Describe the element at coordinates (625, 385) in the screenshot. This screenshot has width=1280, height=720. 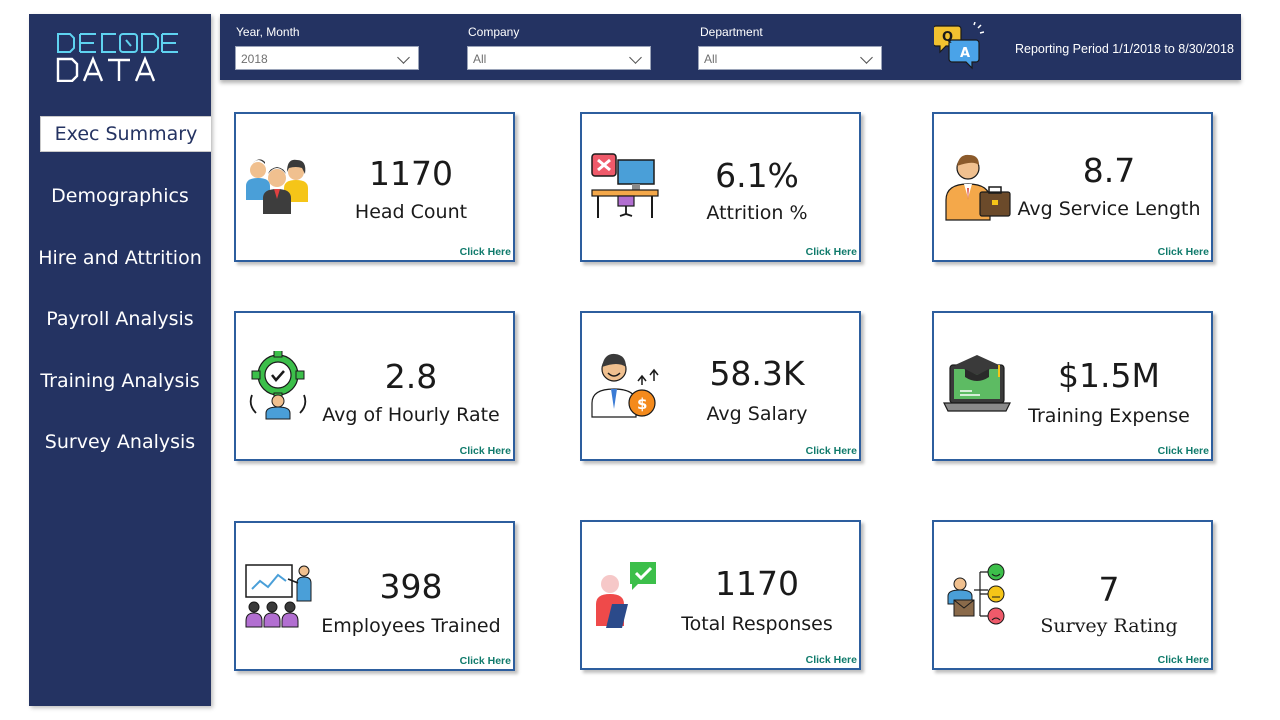
I see `employee-salary-icon: $` at that location.